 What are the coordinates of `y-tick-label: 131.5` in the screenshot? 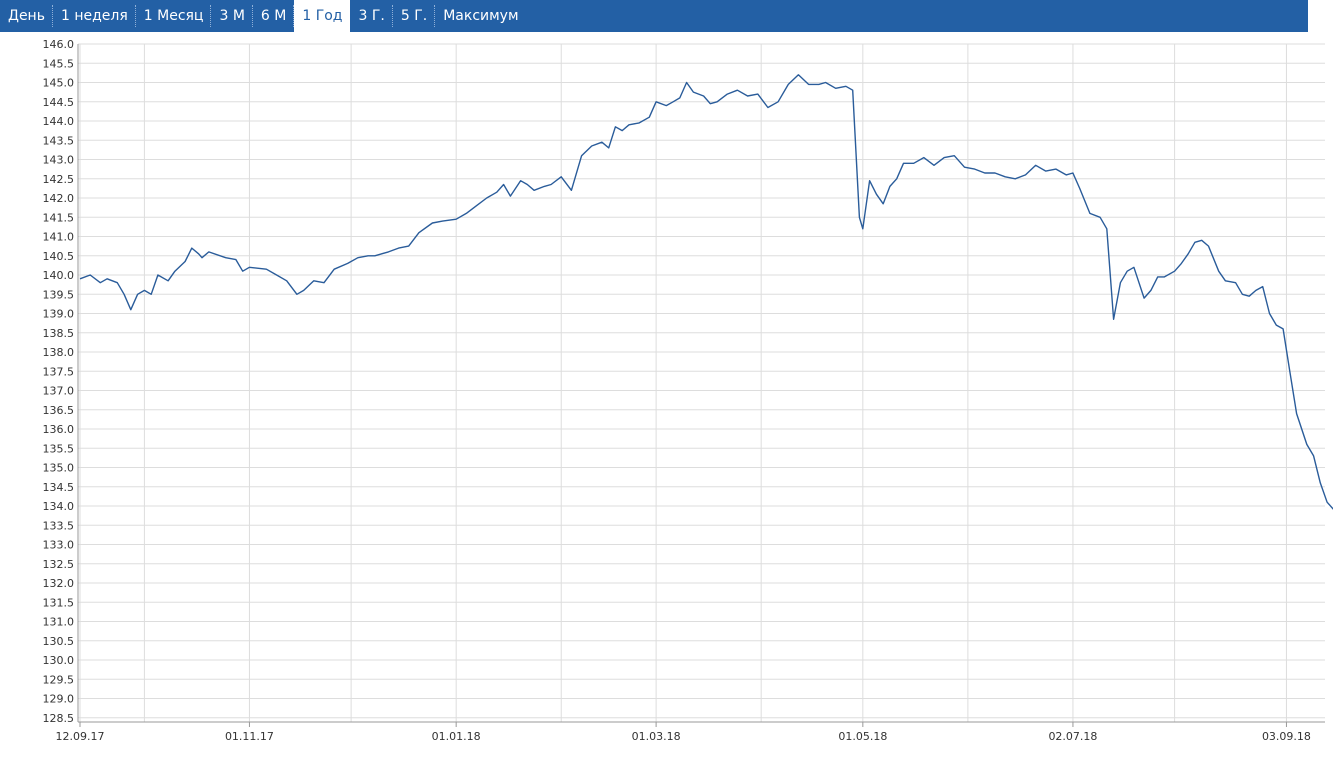 It's located at (59, 602).